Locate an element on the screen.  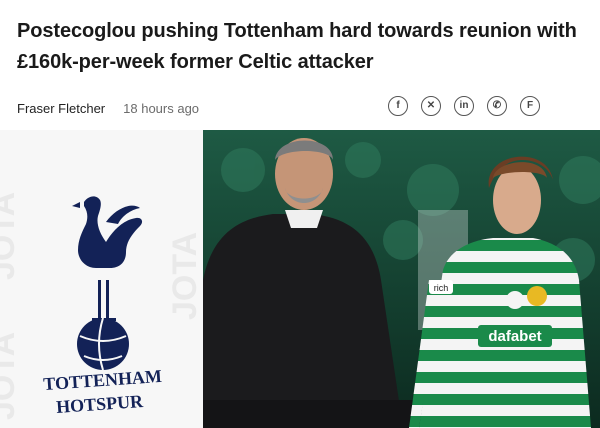
share-bar: f ✕ in ✆ F is located at coordinates (464, 106).